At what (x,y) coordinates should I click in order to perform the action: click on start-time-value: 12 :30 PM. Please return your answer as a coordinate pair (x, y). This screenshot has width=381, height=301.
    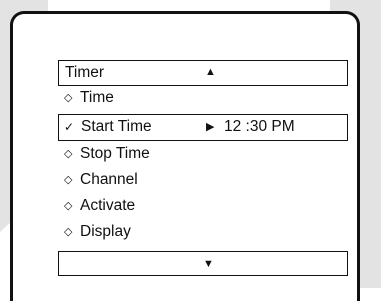
    Looking at the image, I should click on (259, 126).